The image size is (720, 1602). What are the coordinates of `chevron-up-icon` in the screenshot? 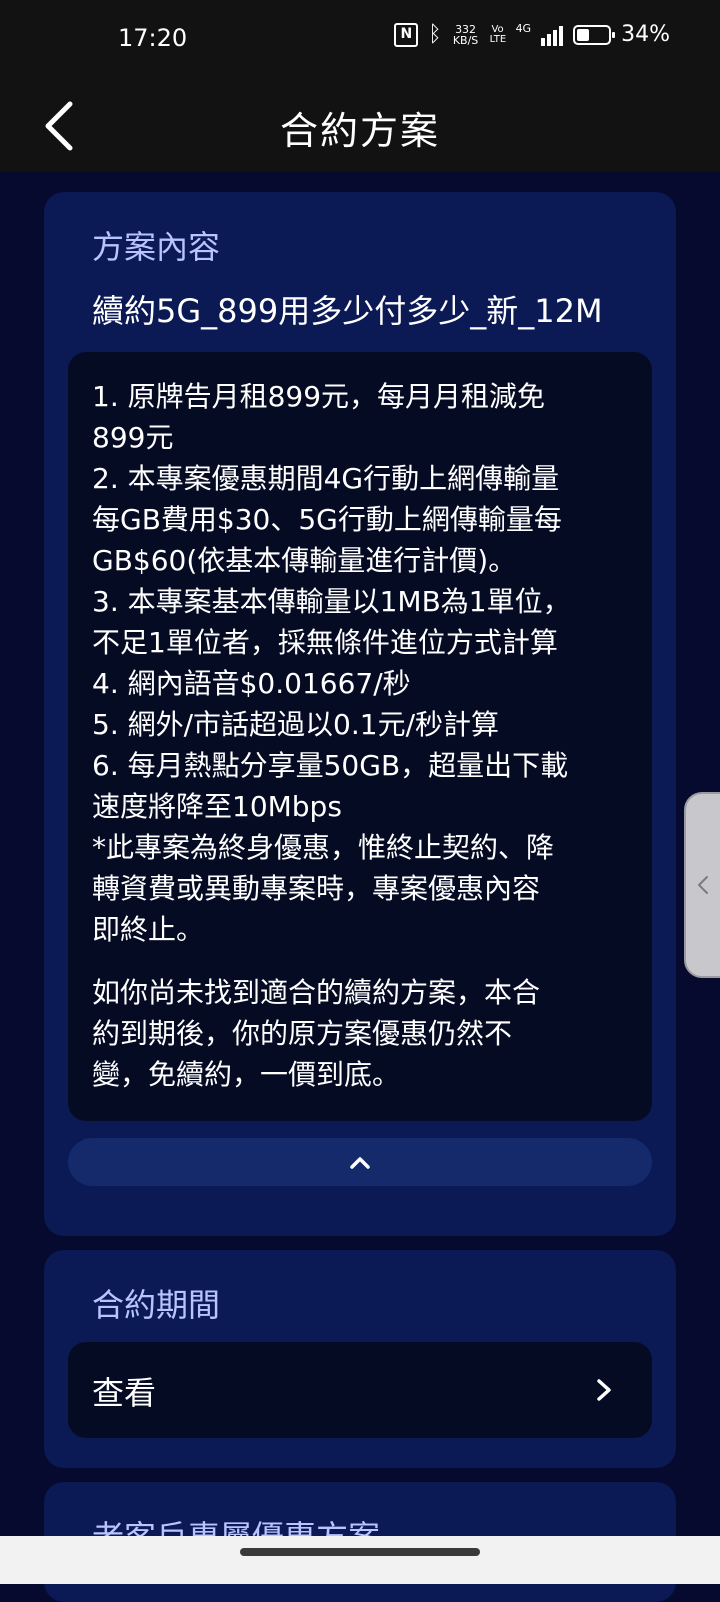 It's located at (360, 1163).